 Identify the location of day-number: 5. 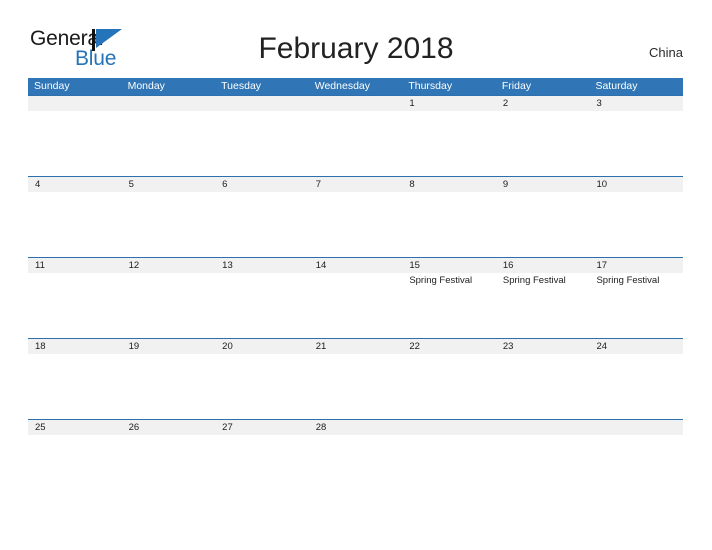
(169, 184).